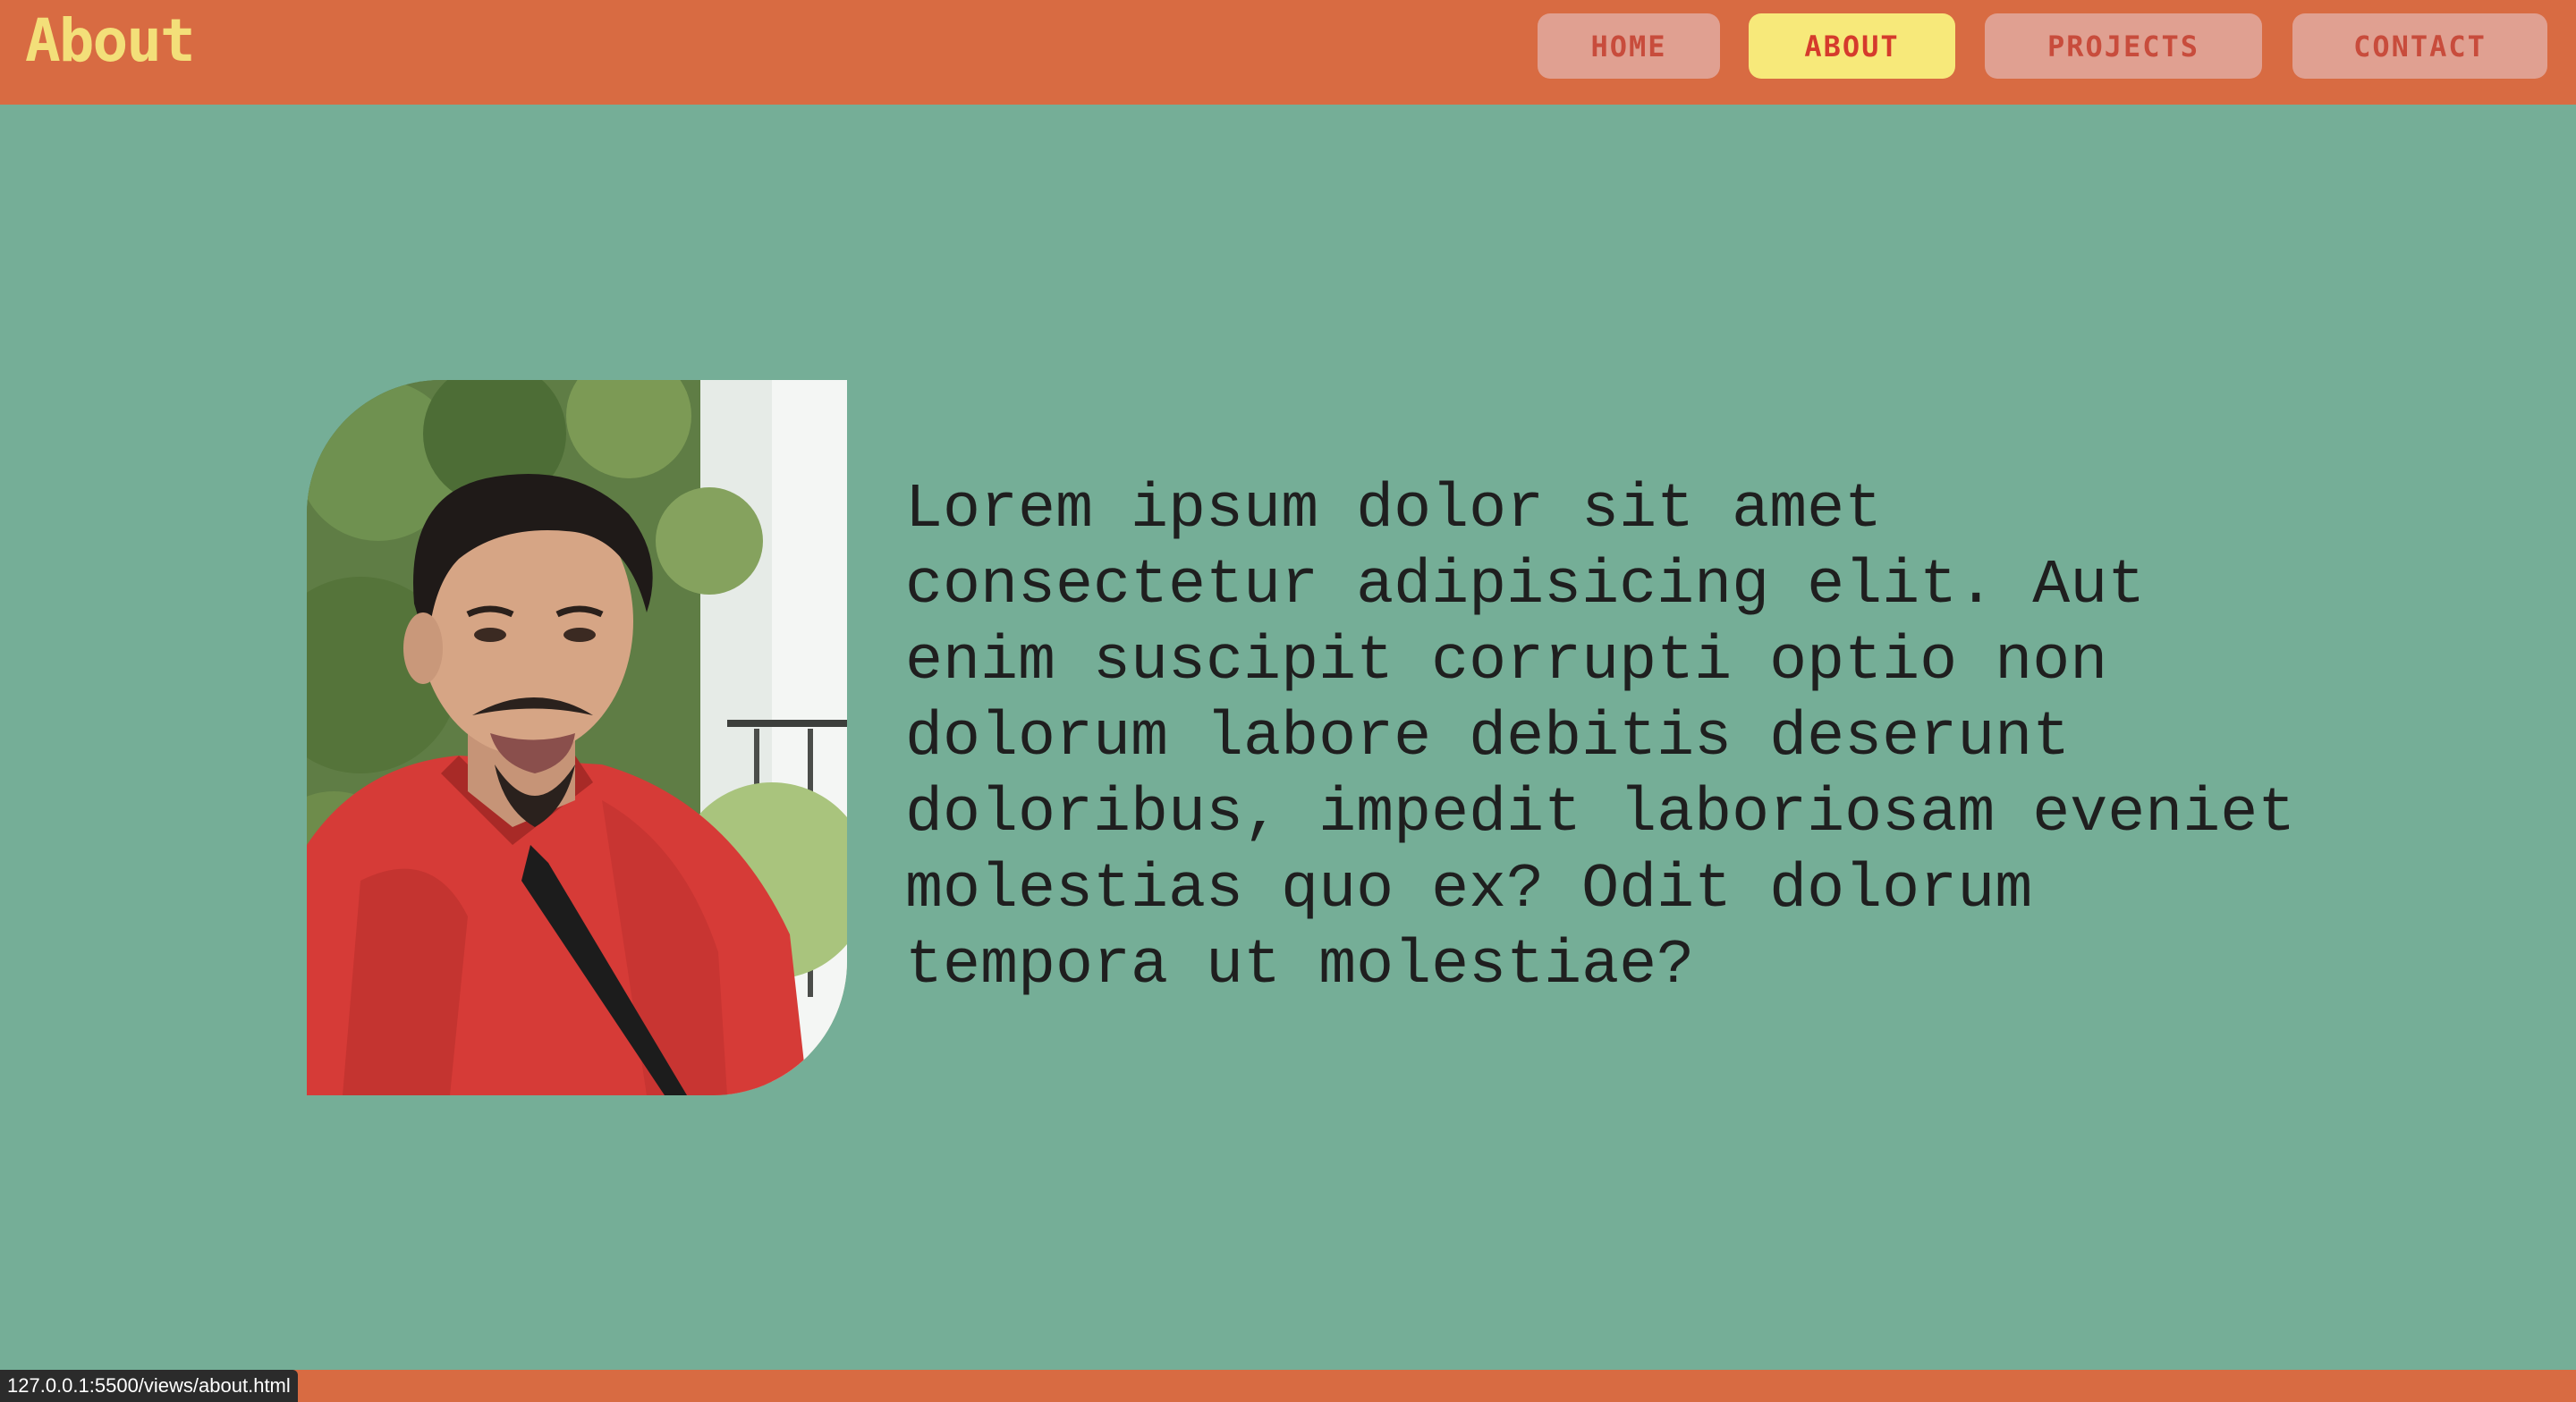 The height and width of the screenshot is (1402, 2576). I want to click on nav-contact-button: CONTACT, so click(2419, 46).